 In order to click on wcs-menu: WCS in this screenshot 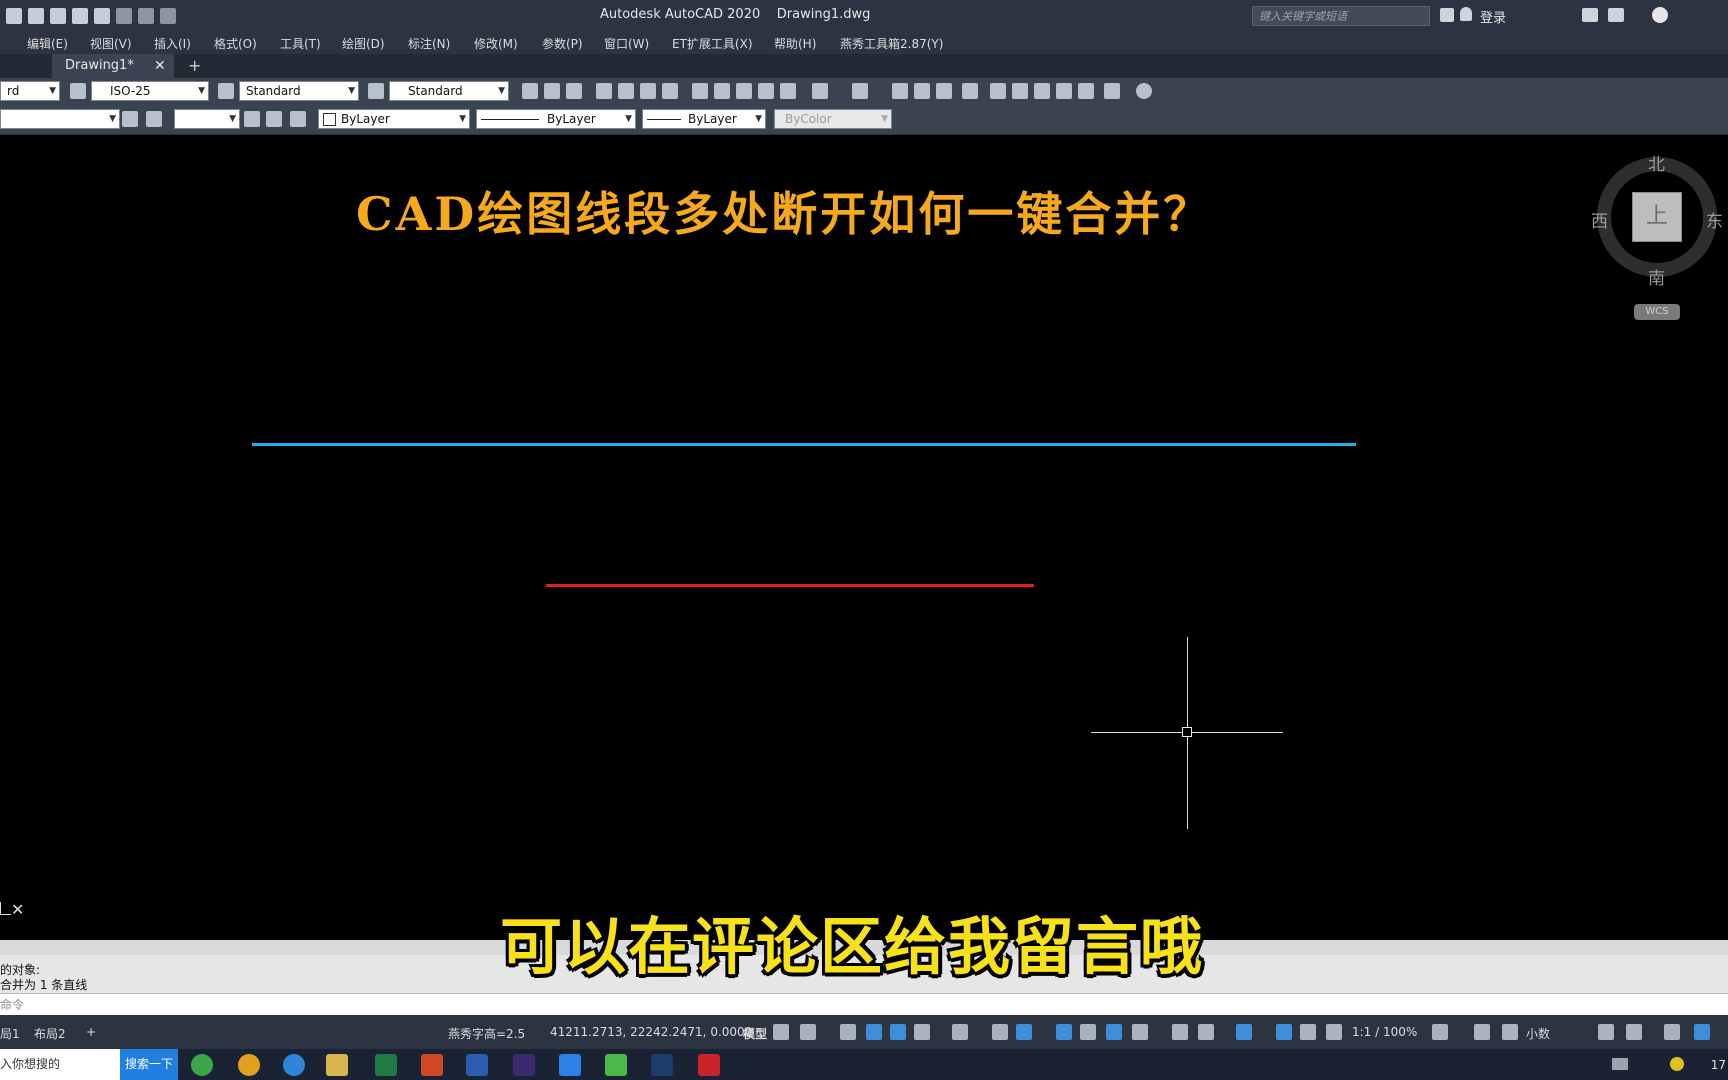, I will do `click(1657, 312)`.